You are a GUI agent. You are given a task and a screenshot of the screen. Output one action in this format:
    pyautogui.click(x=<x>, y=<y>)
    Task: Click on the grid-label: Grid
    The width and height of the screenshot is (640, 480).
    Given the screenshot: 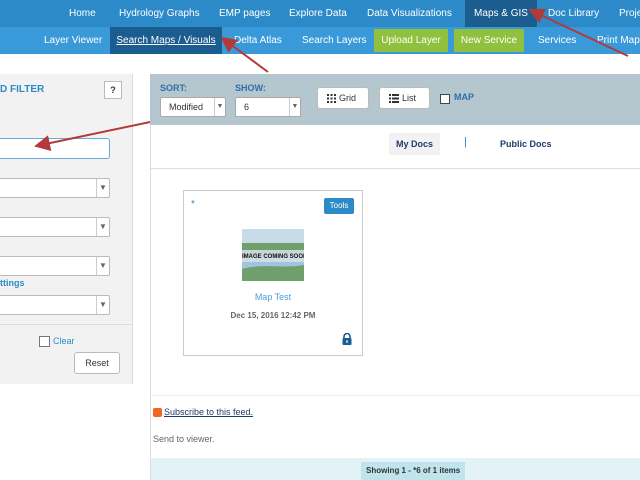 What is the action you would take?
    pyautogui.click(x=348, y=98)
    